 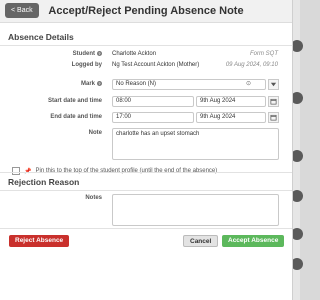 I want to click on logged-by-value: Ng Test Account Ackton (Mother), so click(x=156, y=65).